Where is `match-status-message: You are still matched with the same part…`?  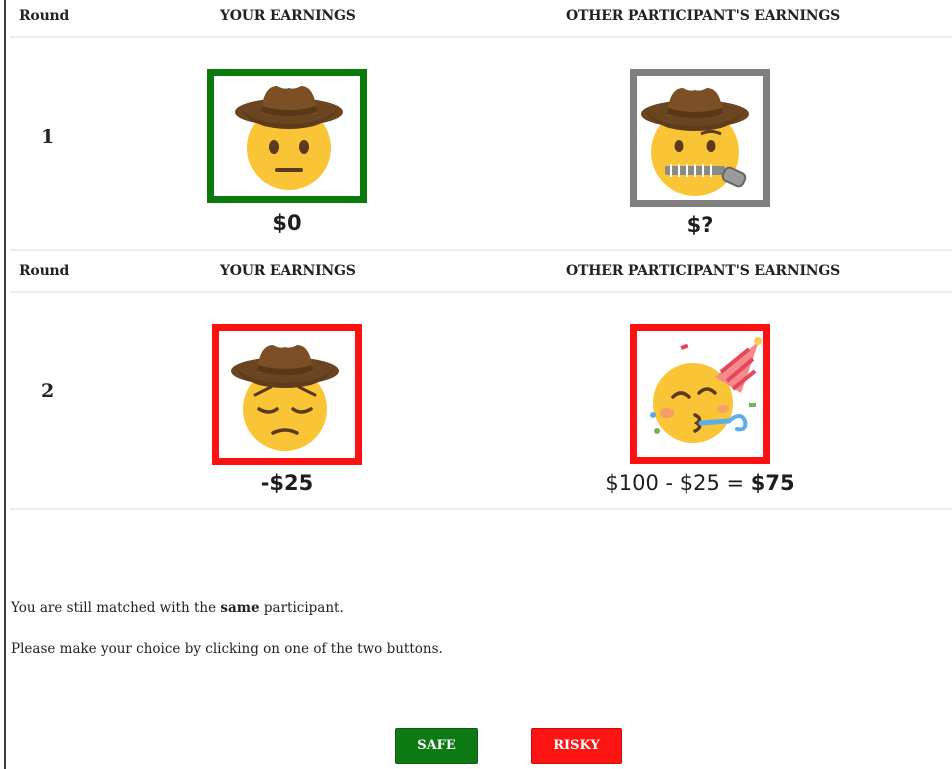
match-status-message: You are still matched with the same part… is located at coordinates (177, 608).